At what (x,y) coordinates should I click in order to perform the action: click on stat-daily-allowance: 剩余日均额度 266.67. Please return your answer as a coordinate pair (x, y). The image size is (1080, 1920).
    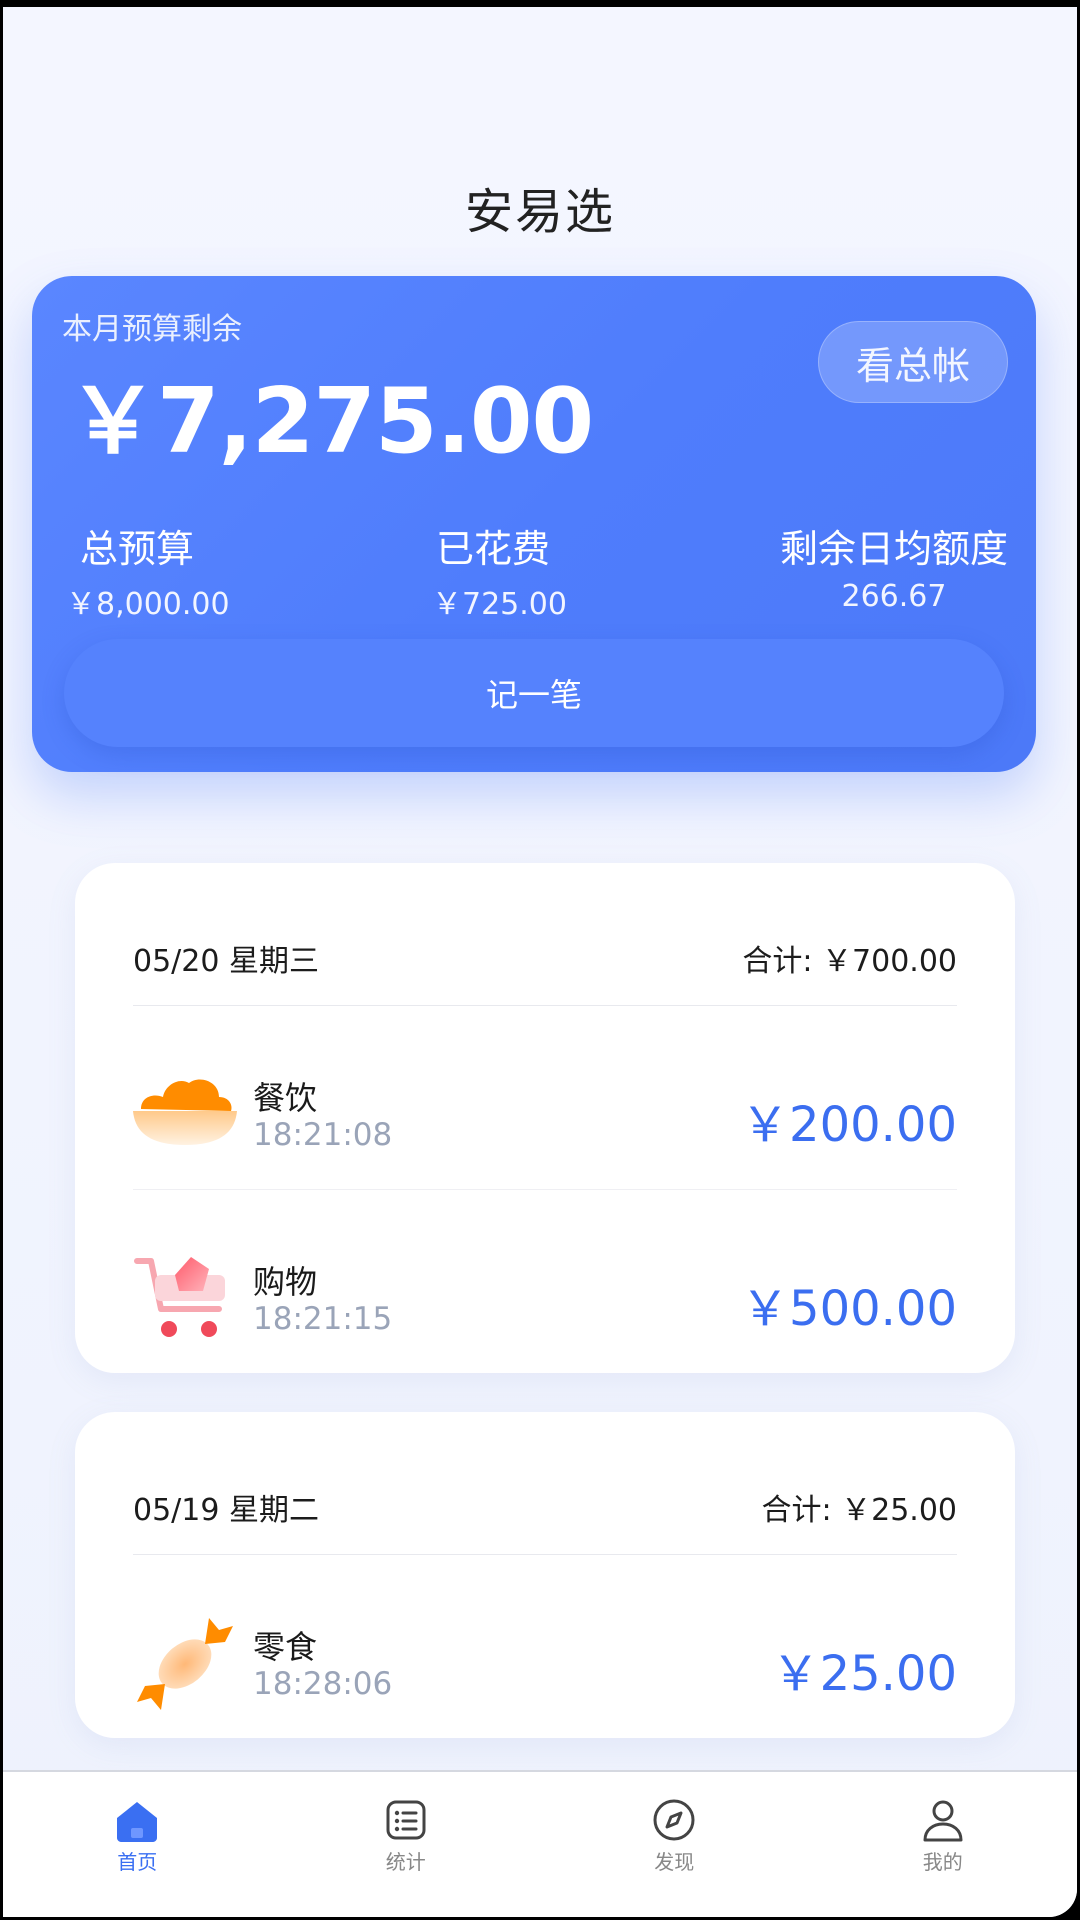
    Looking at the image, I should click on (894, 566).